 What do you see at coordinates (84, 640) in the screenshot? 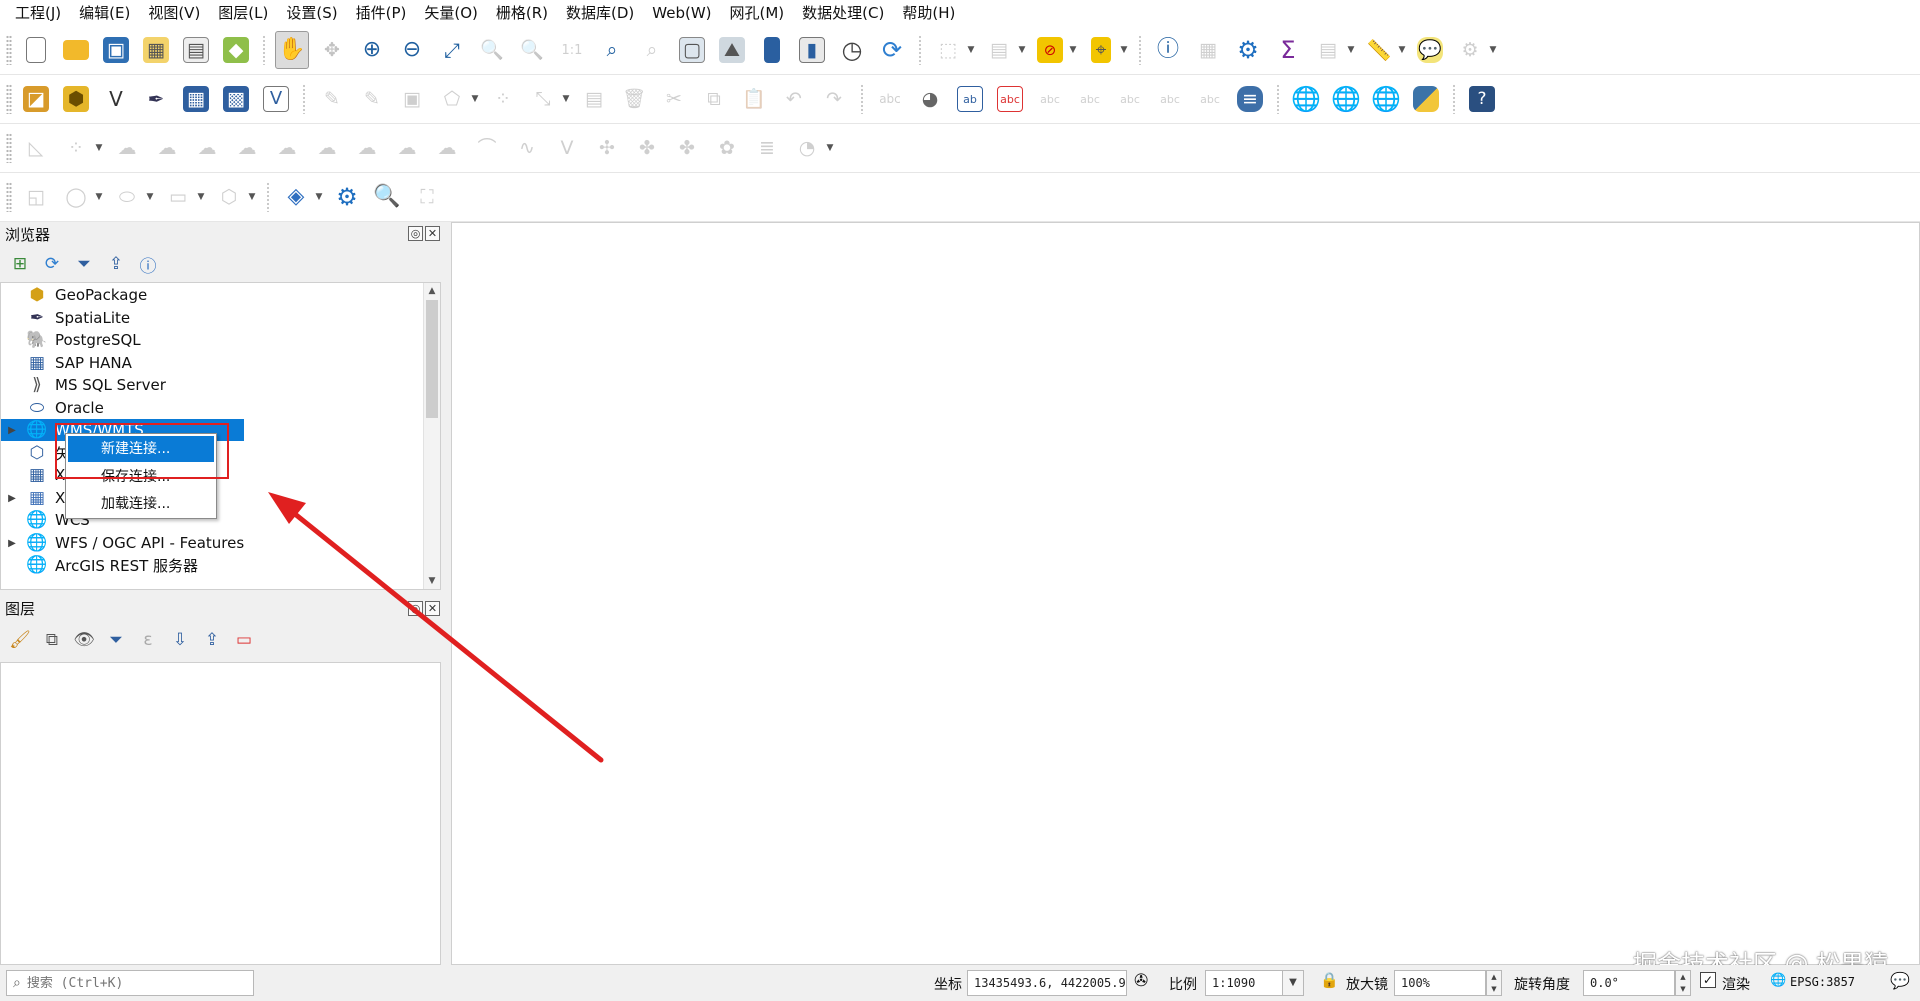
I see `eye-icon: 👁` at bounding box center [84, 640].